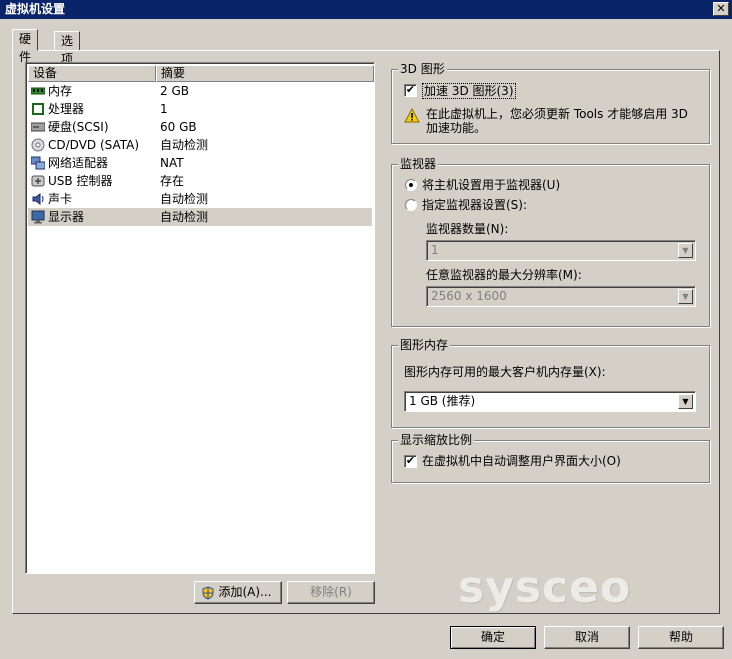  What do you see at coordinates (411, 205) in the screenshot?
I see `specify-monitors-radio` at bounding box center [411, 205].